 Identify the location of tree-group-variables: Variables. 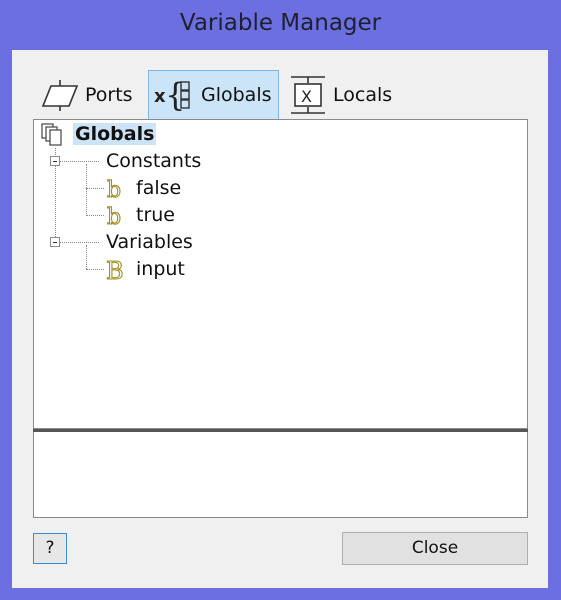
(149, 242).